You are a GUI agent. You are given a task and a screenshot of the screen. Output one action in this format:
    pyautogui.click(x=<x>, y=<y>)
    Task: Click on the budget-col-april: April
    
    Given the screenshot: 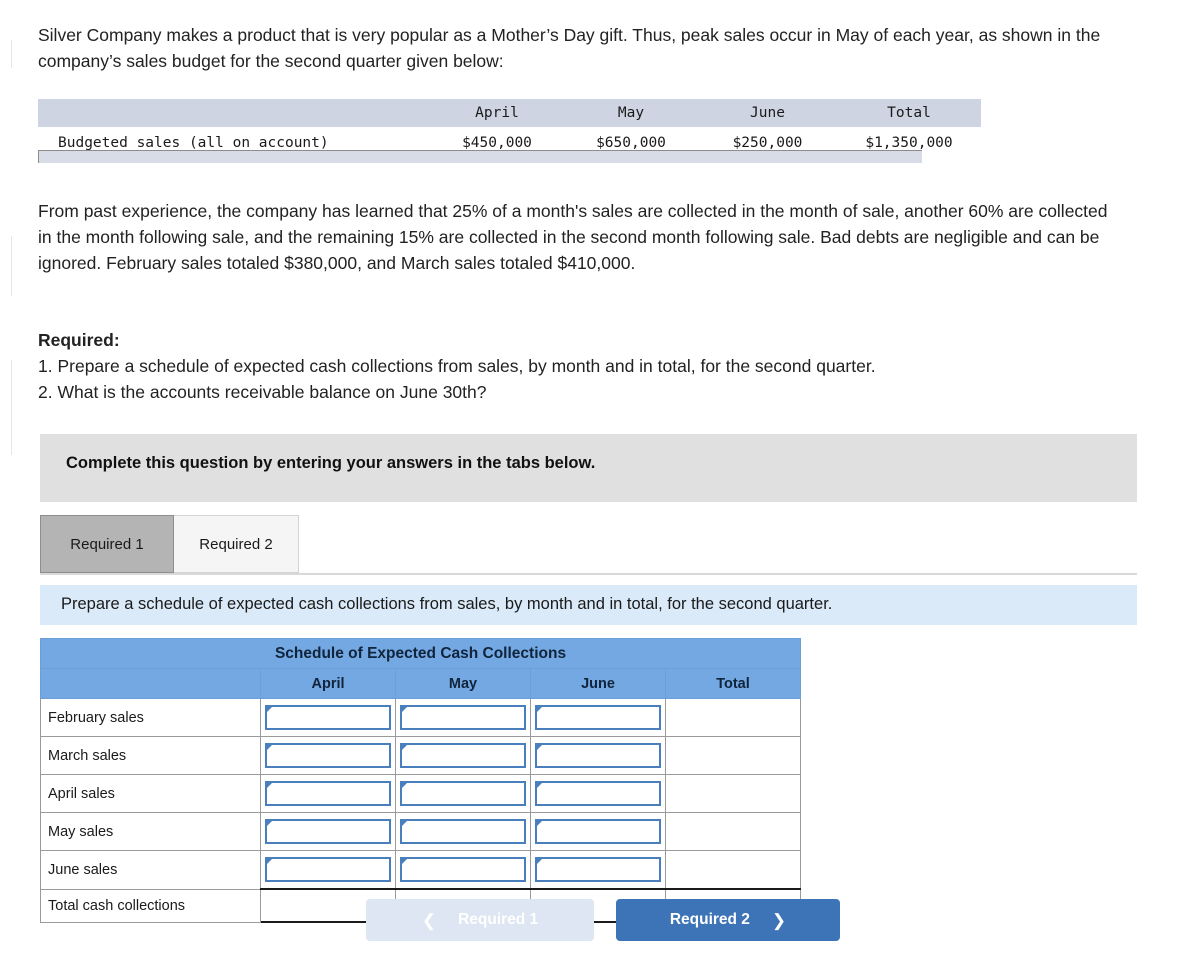 What is the action you would take?
    pyautogui.click(x=497, y=113)
    